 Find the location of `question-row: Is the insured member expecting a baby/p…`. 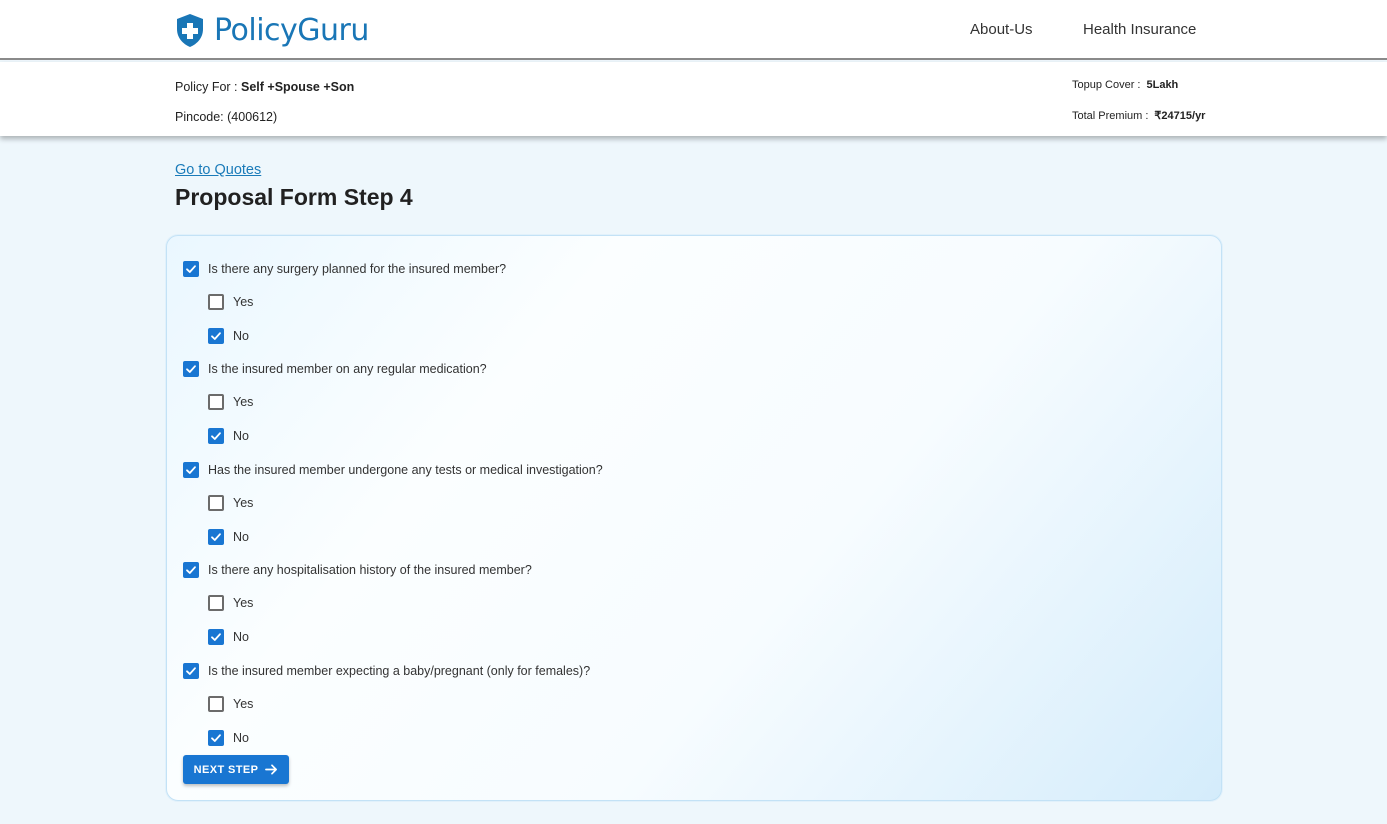

question-row: Is the insured member expecting a baby/p… is located at coordinates (386, 671).